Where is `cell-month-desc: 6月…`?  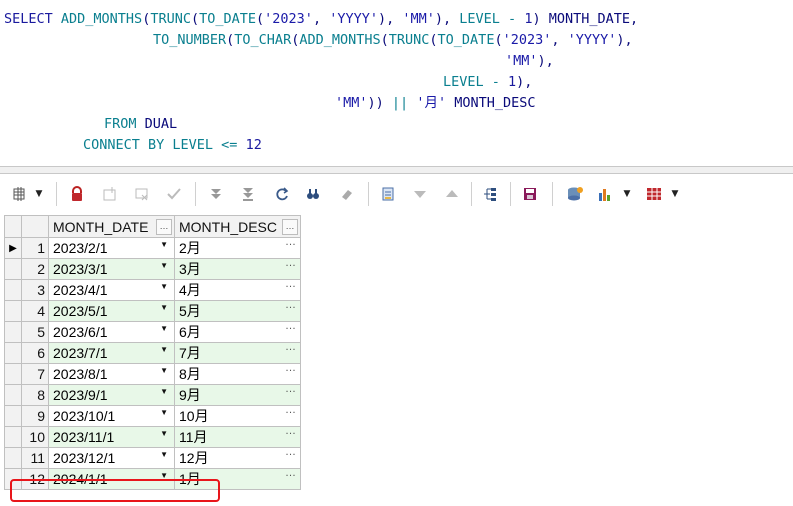
cell-month-desc: 6月… is located at coordinates (237, 331).